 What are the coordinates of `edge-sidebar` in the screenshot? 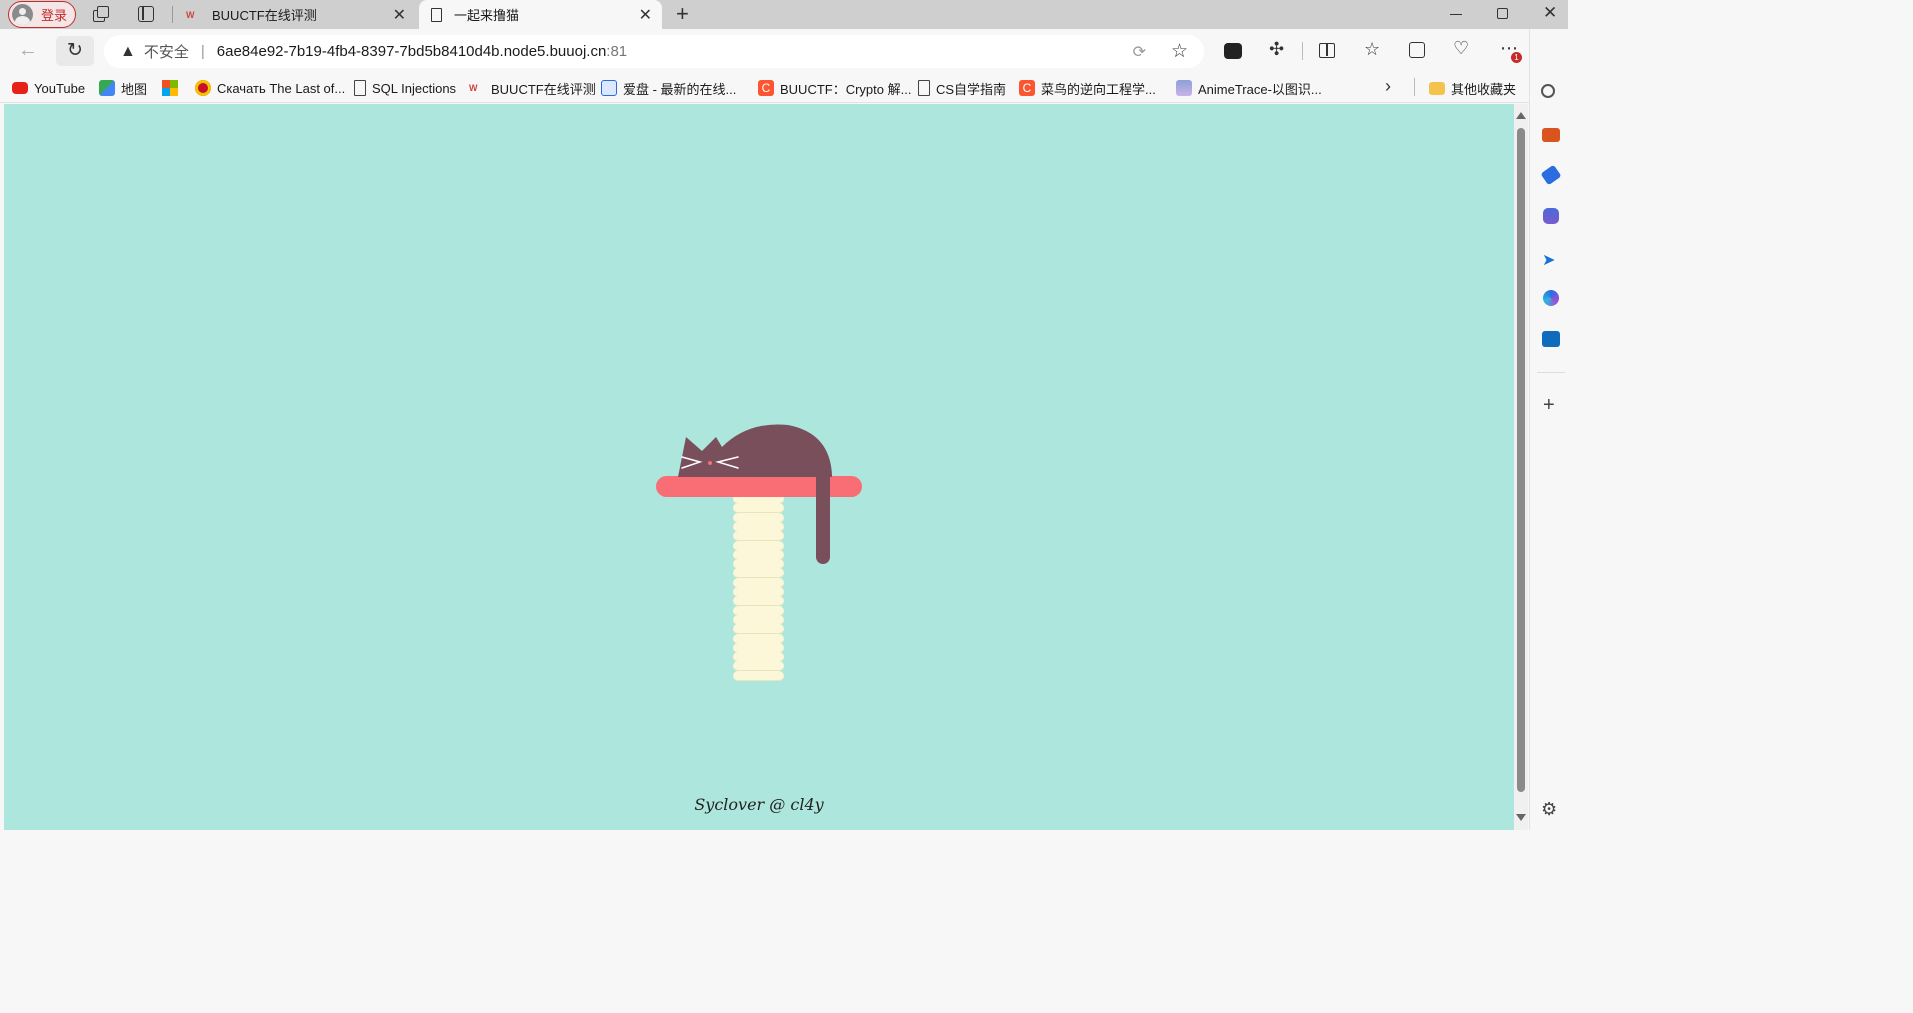 It's located at (1548, 429).